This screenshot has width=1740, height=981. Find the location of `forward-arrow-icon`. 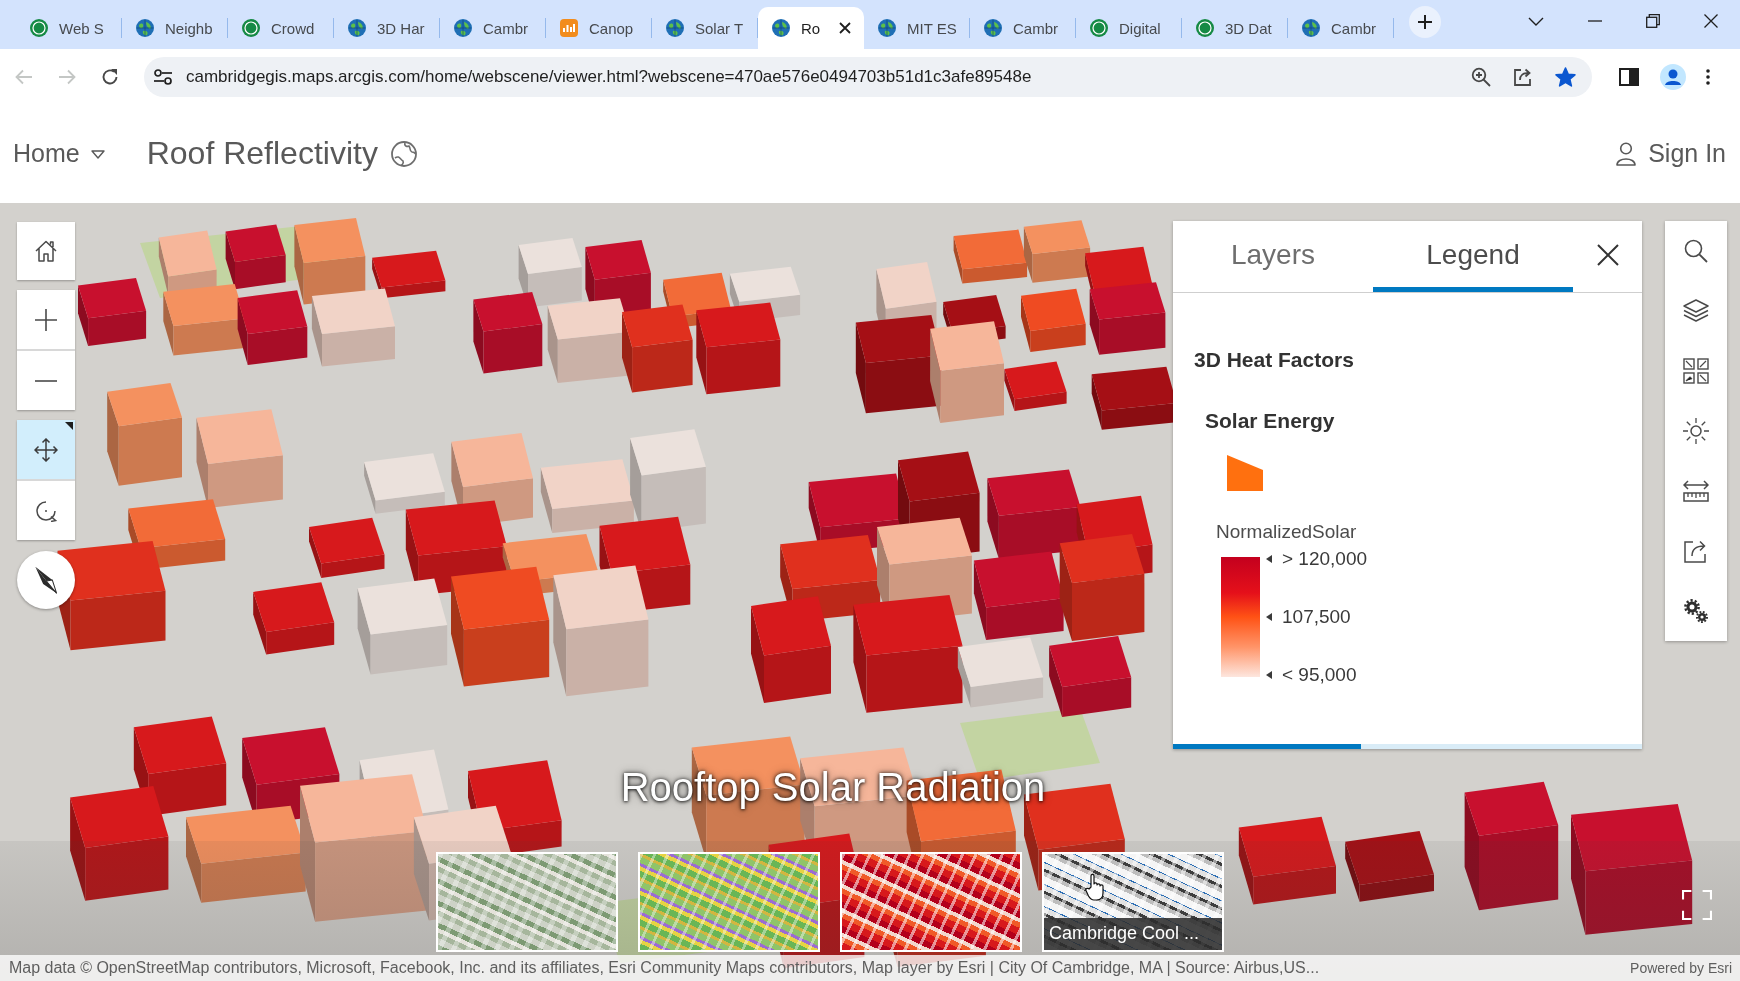

forward-arrow-icon is located at coordinates (67, 76).